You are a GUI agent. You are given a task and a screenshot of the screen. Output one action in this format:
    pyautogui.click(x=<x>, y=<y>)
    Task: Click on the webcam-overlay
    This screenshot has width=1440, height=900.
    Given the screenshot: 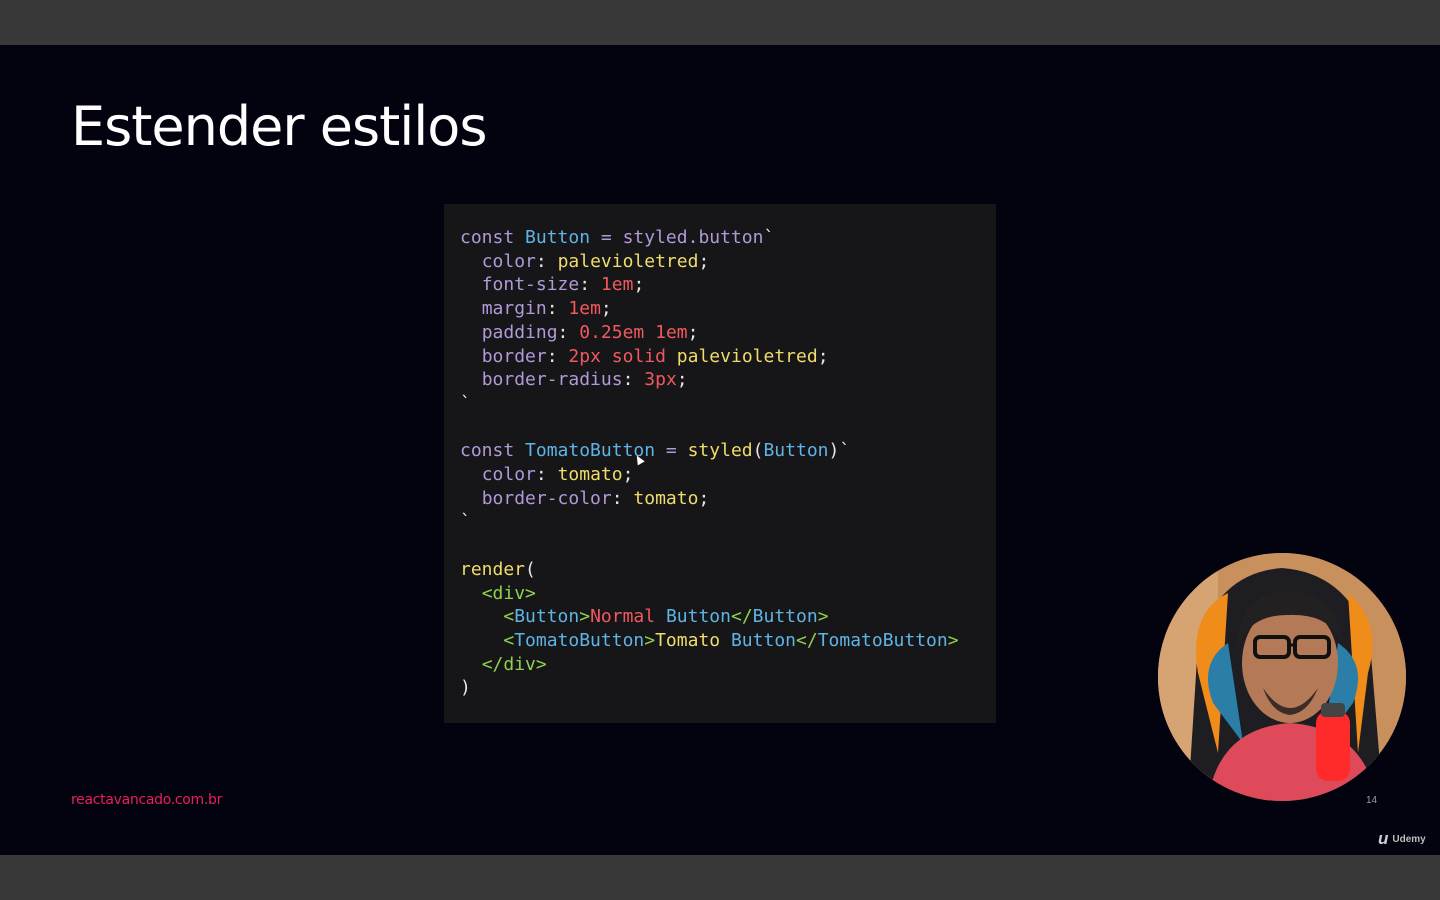 What is the action you would take?
    pyautogui.click(x=1282, y=677)
    